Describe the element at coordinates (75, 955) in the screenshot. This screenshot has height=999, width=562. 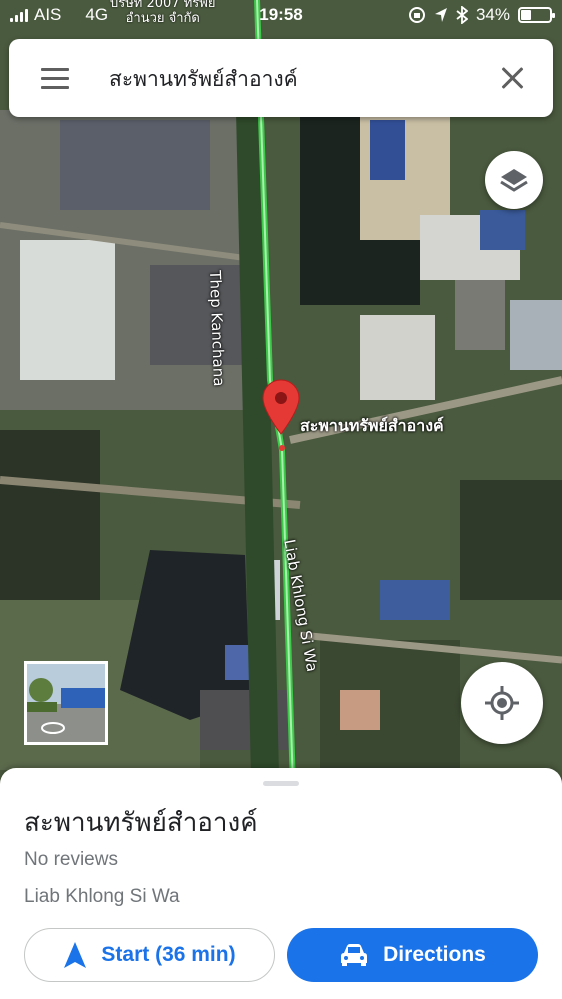
I see `navigation-arrow-icon` at that location.